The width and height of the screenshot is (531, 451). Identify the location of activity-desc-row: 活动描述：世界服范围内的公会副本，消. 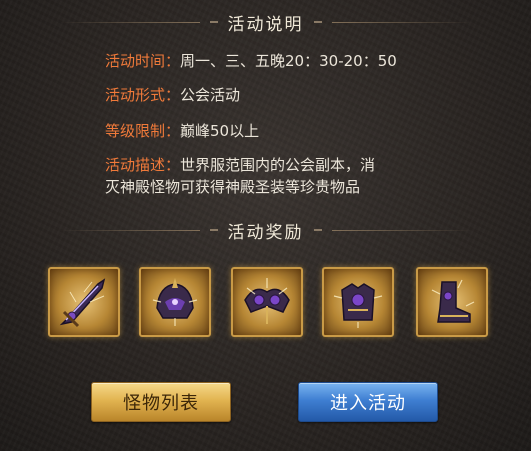
(240, 165).